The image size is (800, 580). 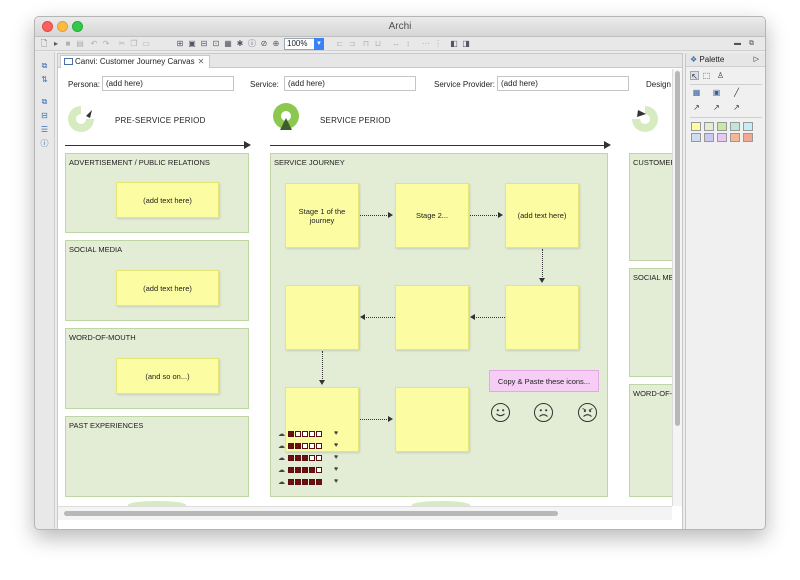 What do you see at coordinates (396, 44) in the screenshot?
I see `match-width-icon: ↔` at bounding box center [396, 44].